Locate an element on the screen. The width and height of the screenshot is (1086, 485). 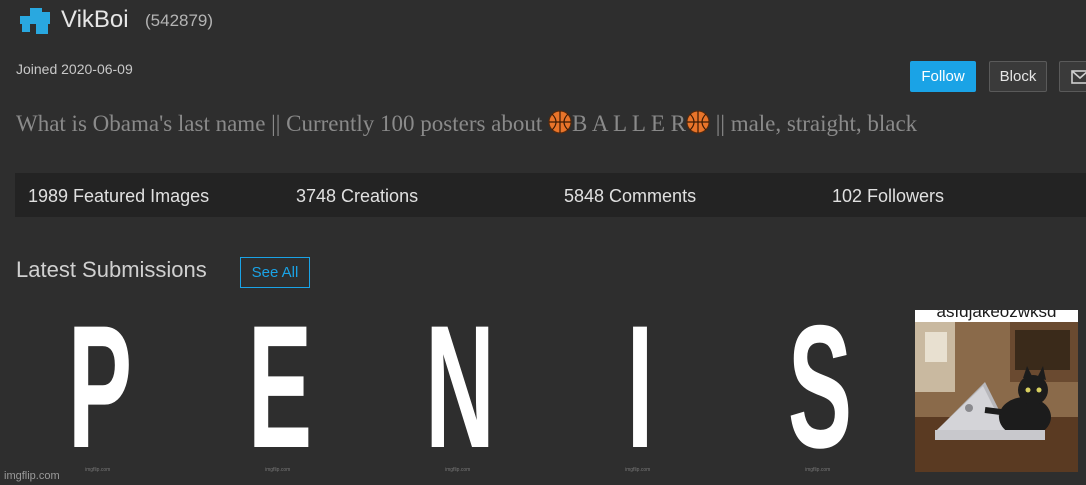
submission-thumbnail: E imgflip.com is located at coordinates (280, 387).